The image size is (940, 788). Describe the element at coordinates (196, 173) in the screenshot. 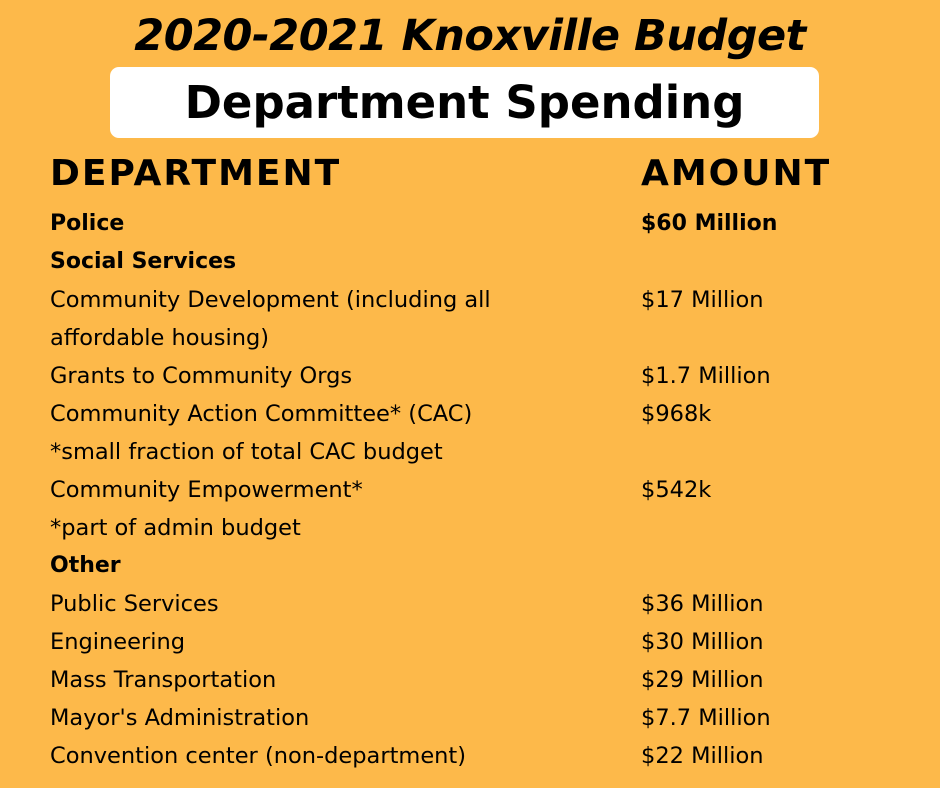

I see `column-header-department: DEPARTMENT` at that location.